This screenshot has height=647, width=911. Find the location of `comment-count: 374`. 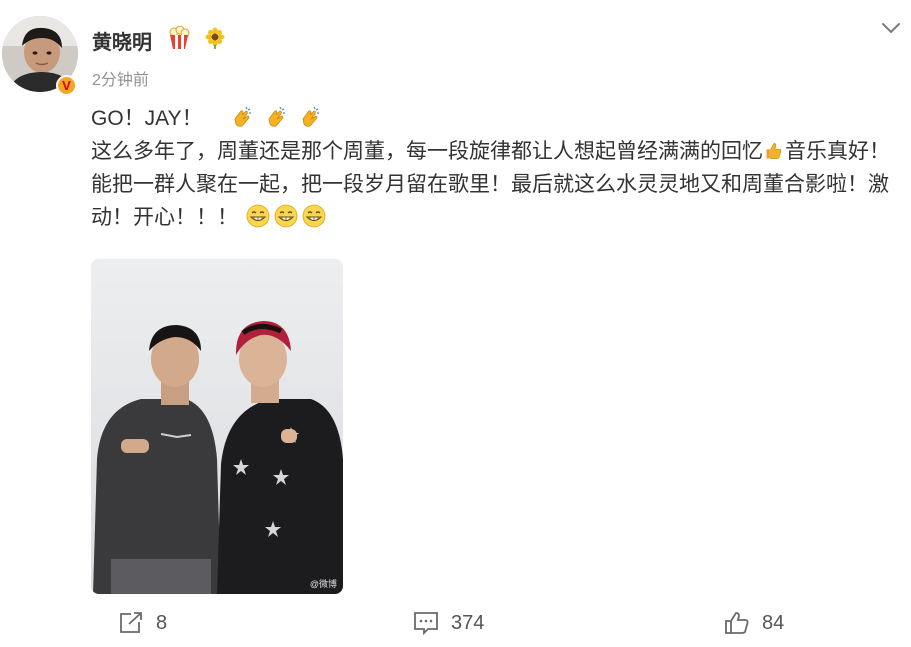

comment-count: 374 is located at coordinates (468, 622).